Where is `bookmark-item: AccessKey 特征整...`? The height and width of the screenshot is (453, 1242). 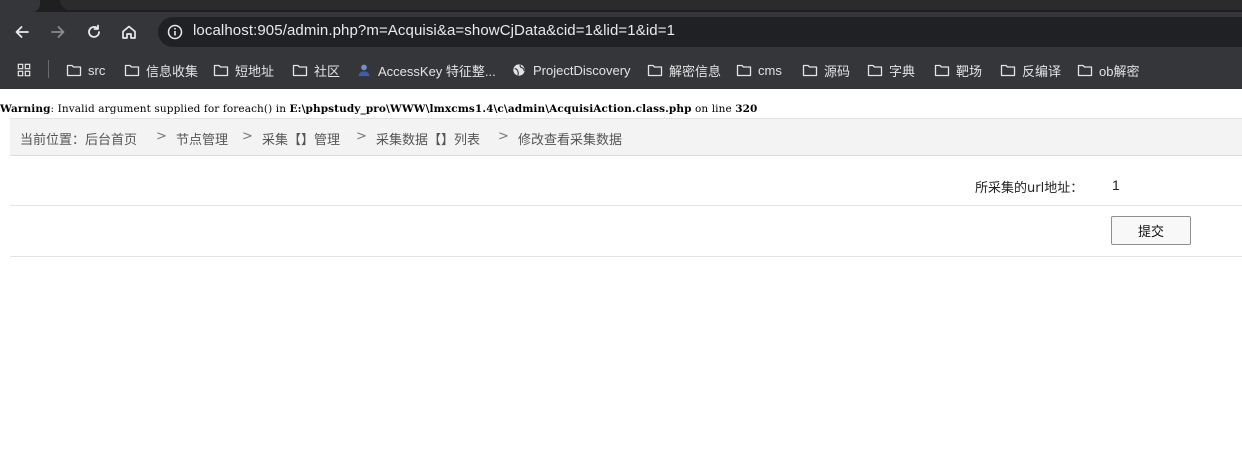 bookmark-item: AccessKey 特征整... is located at coordinates (426, 70).